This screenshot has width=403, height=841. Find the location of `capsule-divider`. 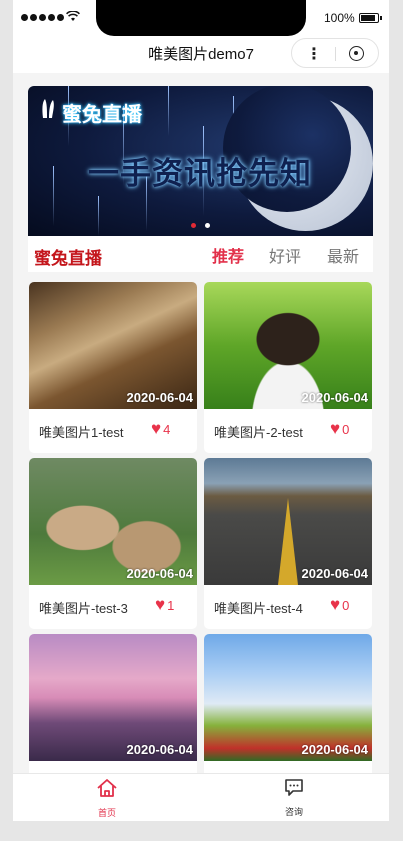

capsule-divider is located at coordinates (335, 54).